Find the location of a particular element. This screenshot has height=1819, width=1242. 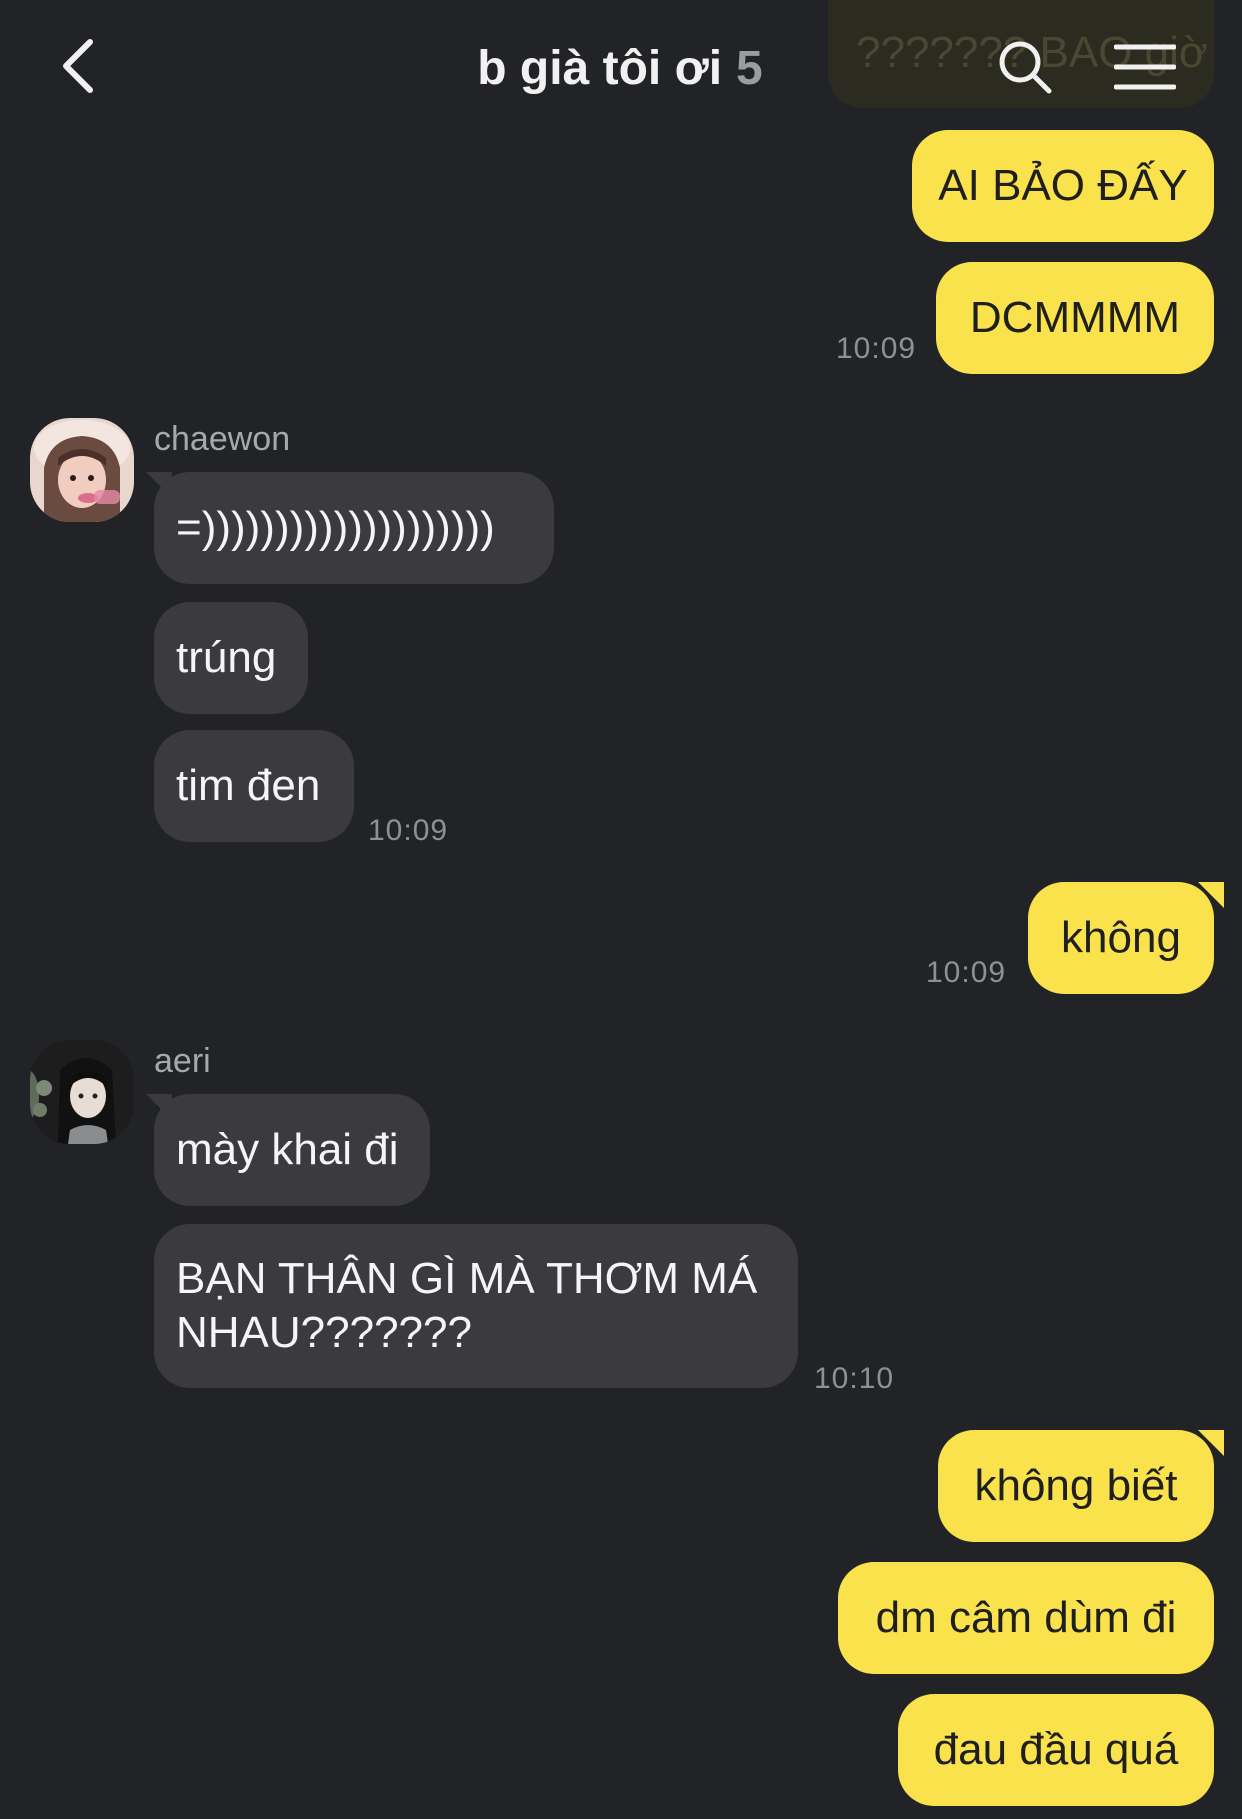

message-text: AI BẢO ĐẤY is located at coordinates (1063, 185).